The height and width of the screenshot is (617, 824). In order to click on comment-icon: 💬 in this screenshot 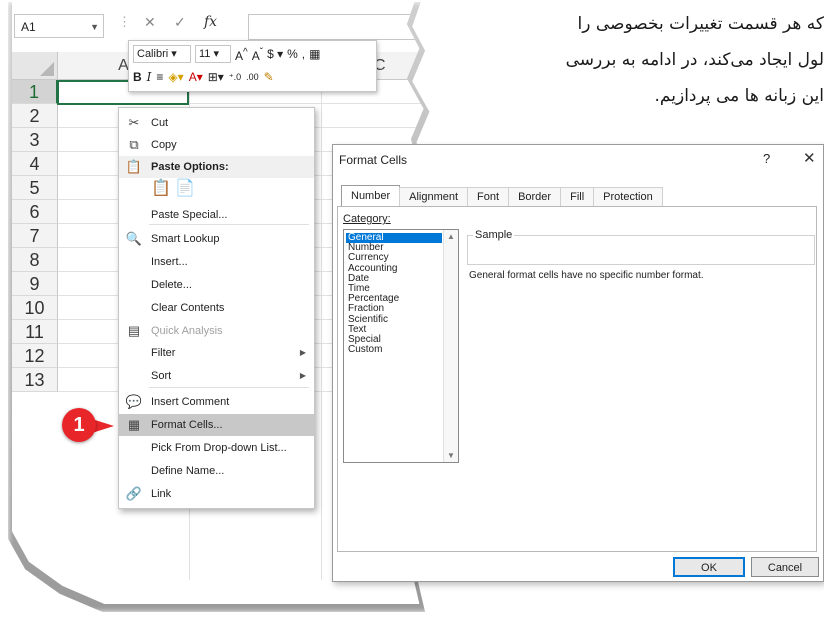, I will do `click(134, 401)`.